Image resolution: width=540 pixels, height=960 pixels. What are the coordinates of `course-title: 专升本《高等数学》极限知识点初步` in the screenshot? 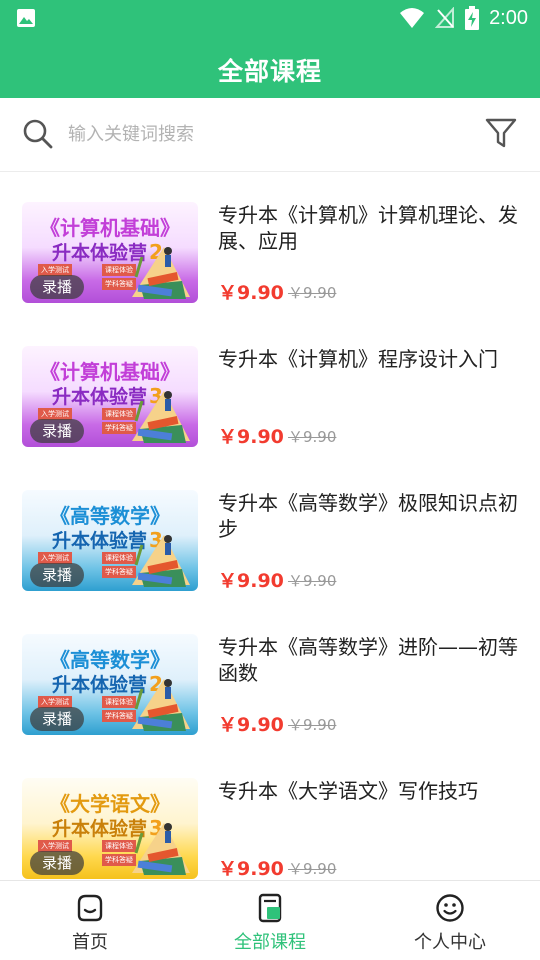 It's located at (368, 516).